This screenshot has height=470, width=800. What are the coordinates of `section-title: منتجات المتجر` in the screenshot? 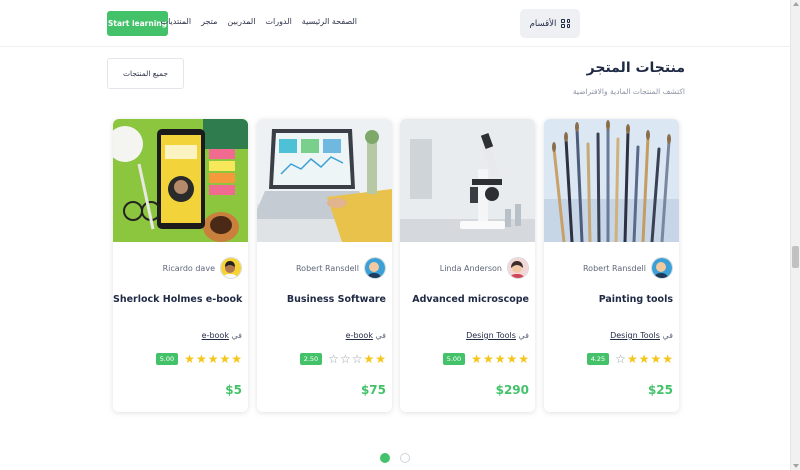 It's located at (635, 68).